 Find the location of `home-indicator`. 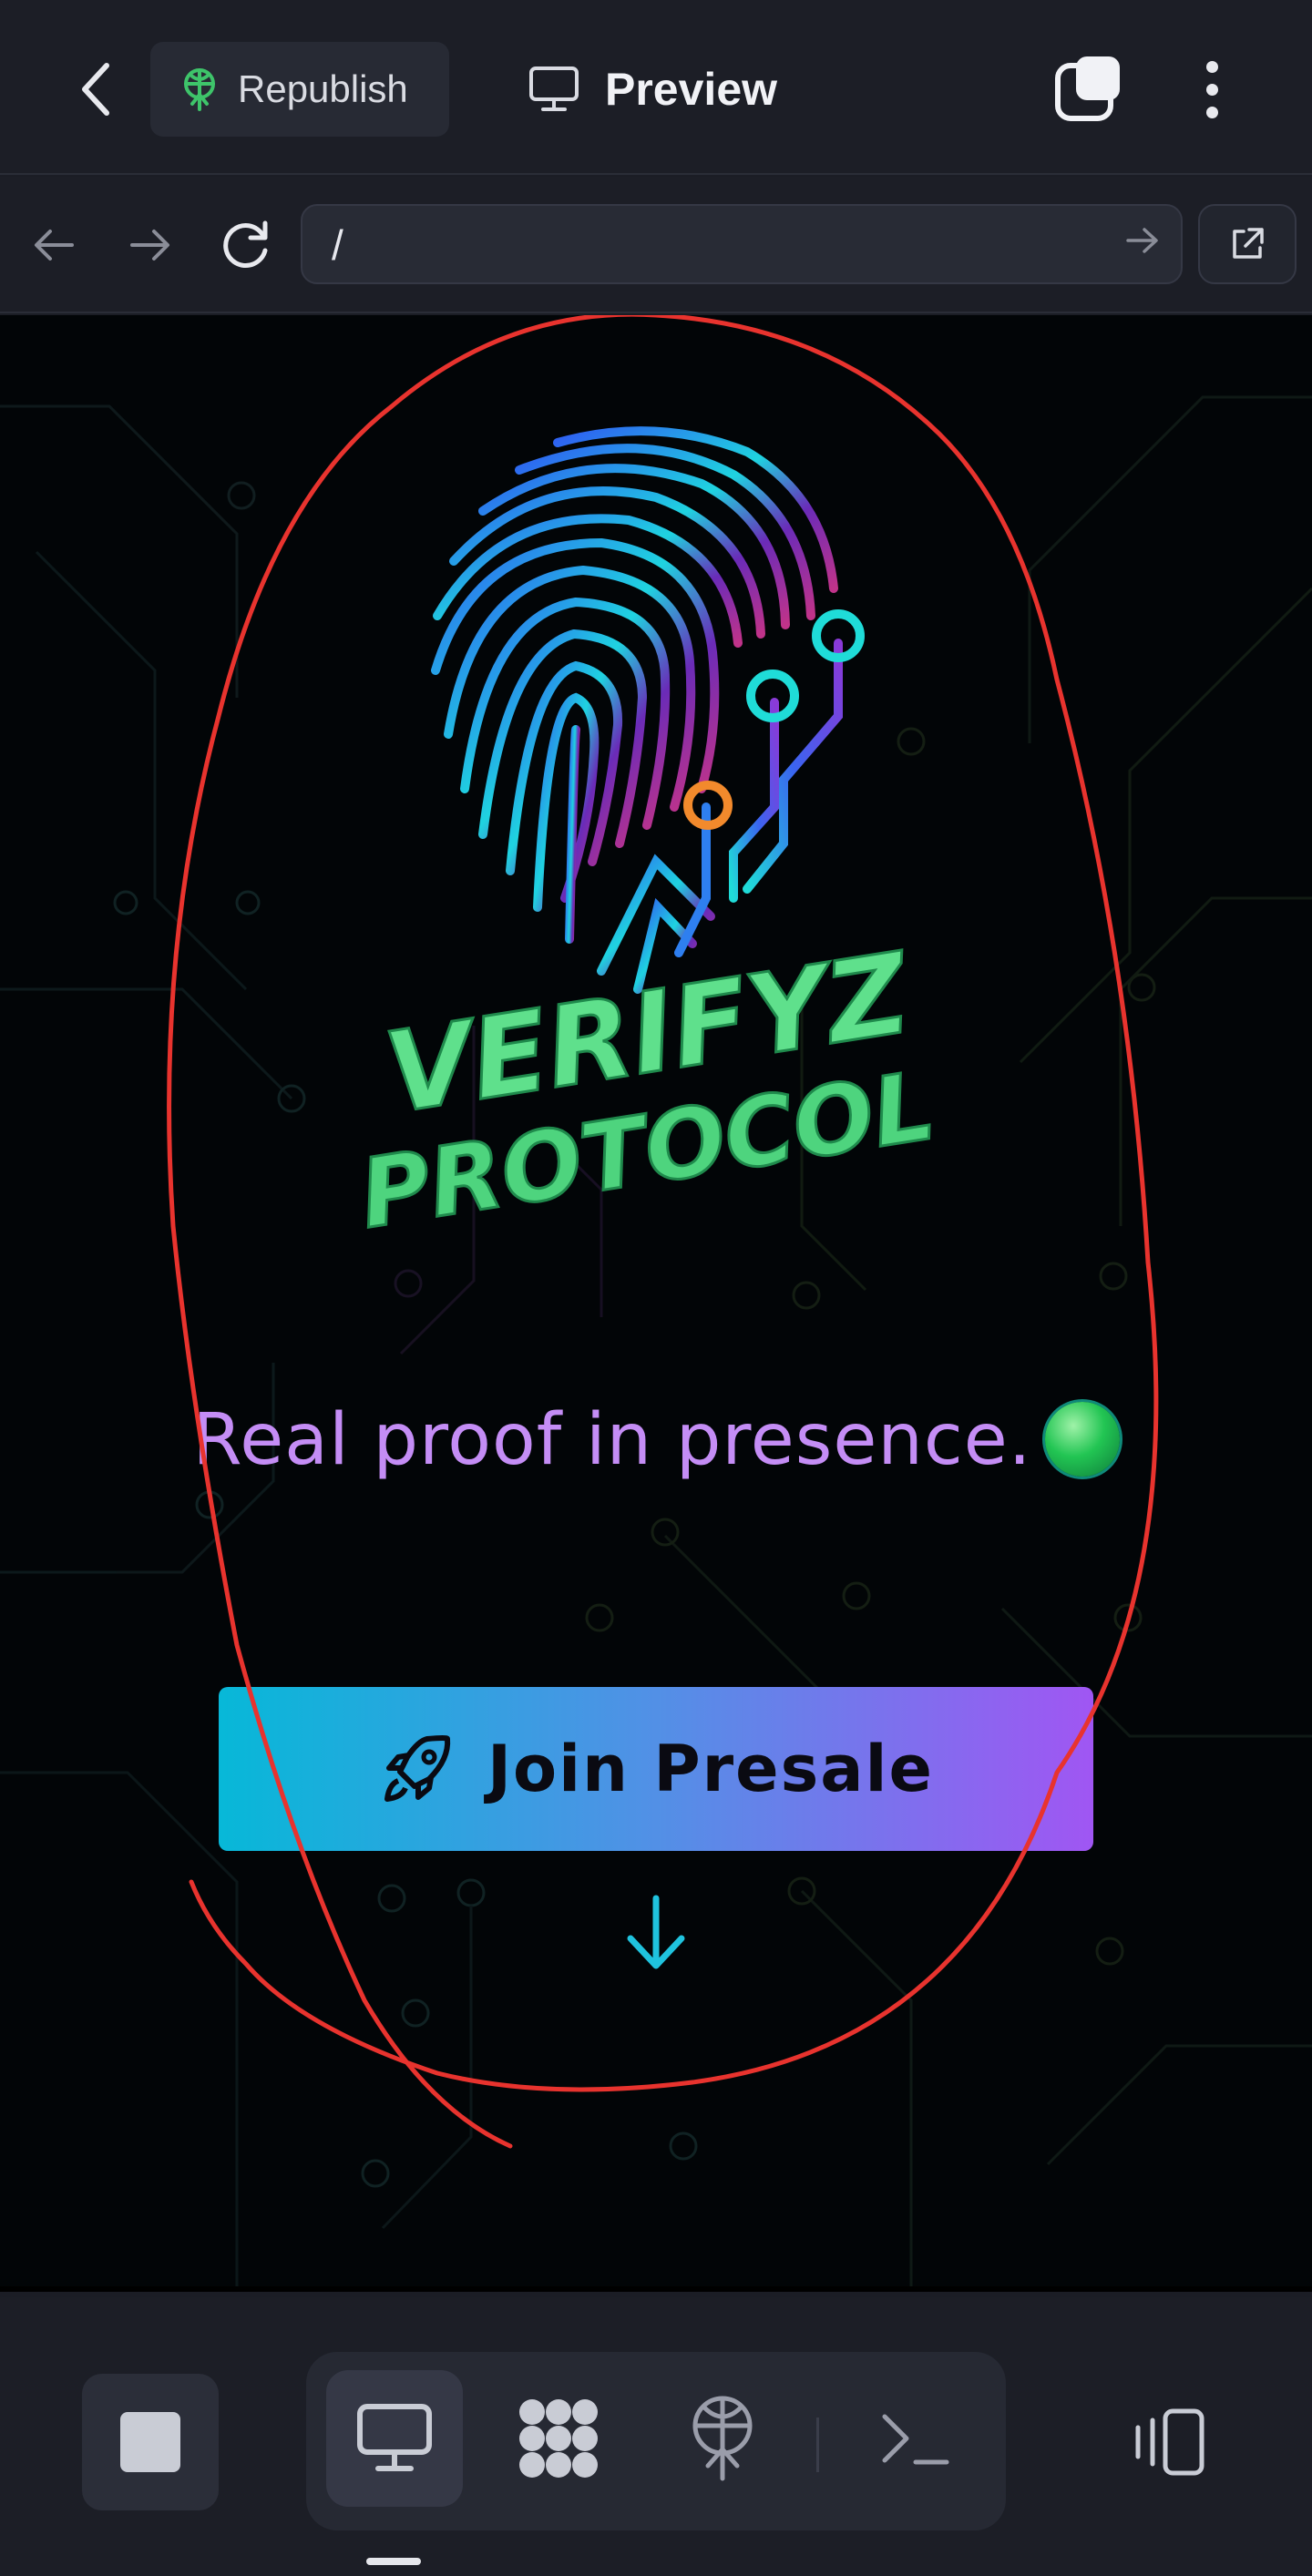

home-indicator is located at coordinates (394, 2561).